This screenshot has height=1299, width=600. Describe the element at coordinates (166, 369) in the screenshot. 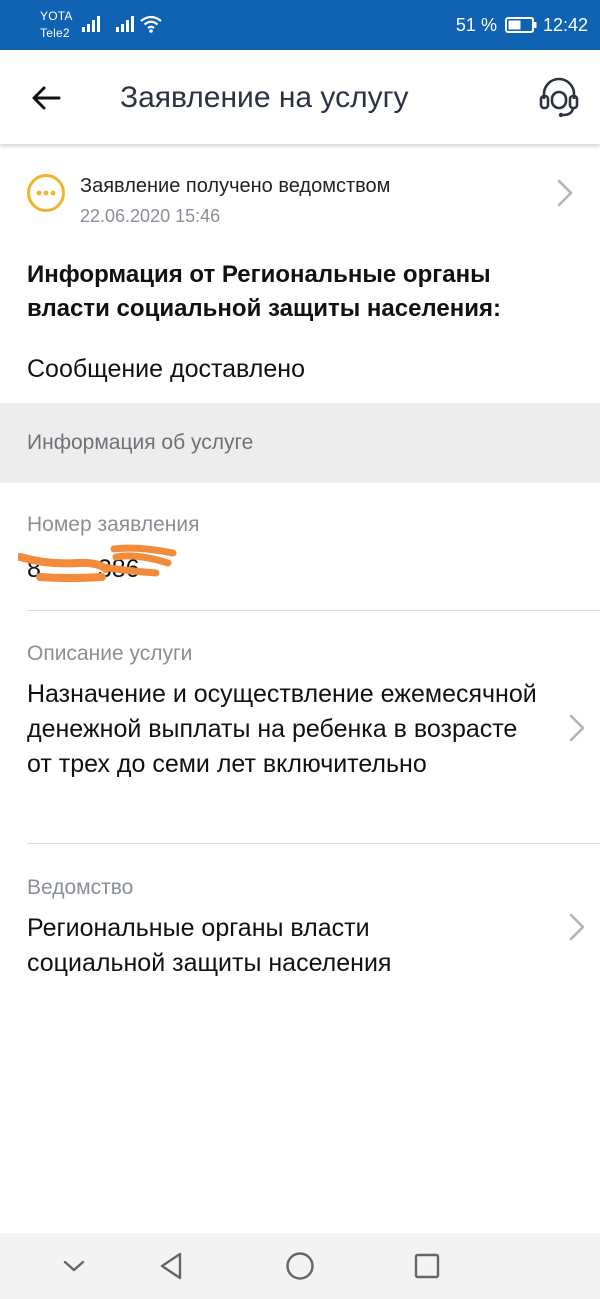

I see `info-message: Сообщение доставлено` at that location.